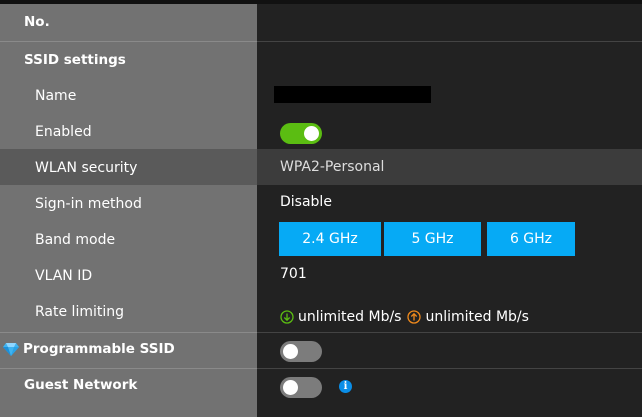 This screenshot has height=417, width=642. What do you see at coordinates (350, 317) in the screenshot?
I see `download-rate: unlimited Mb/s` at bounding box center [350, 317].